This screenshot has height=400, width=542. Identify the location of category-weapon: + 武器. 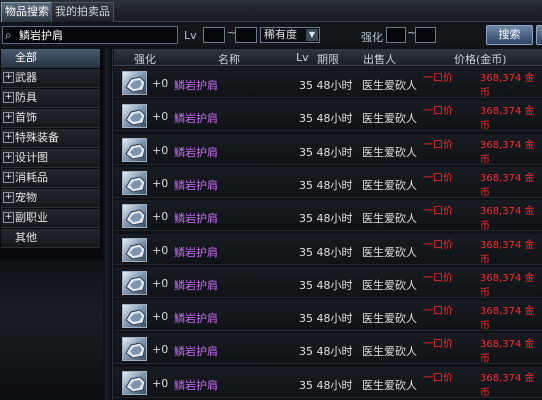
(50, 78).